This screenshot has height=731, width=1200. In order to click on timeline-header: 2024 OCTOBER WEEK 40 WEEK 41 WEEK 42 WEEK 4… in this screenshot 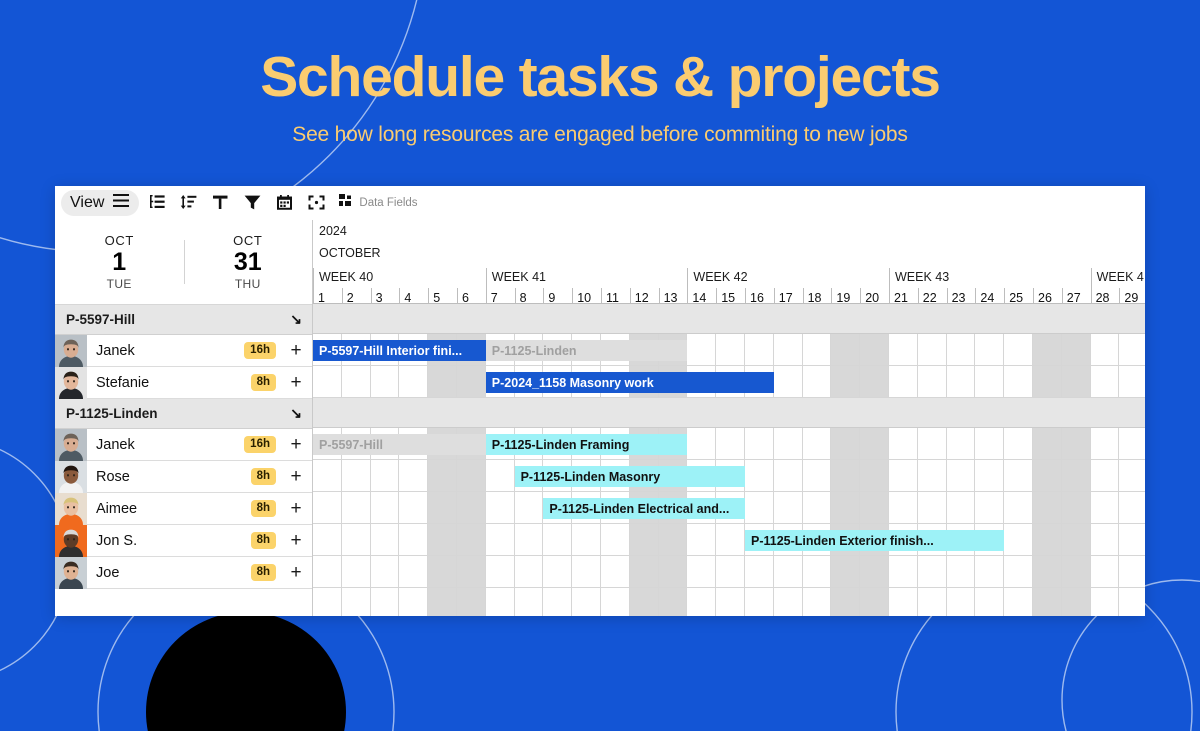, I will do `click(729, 265)`.